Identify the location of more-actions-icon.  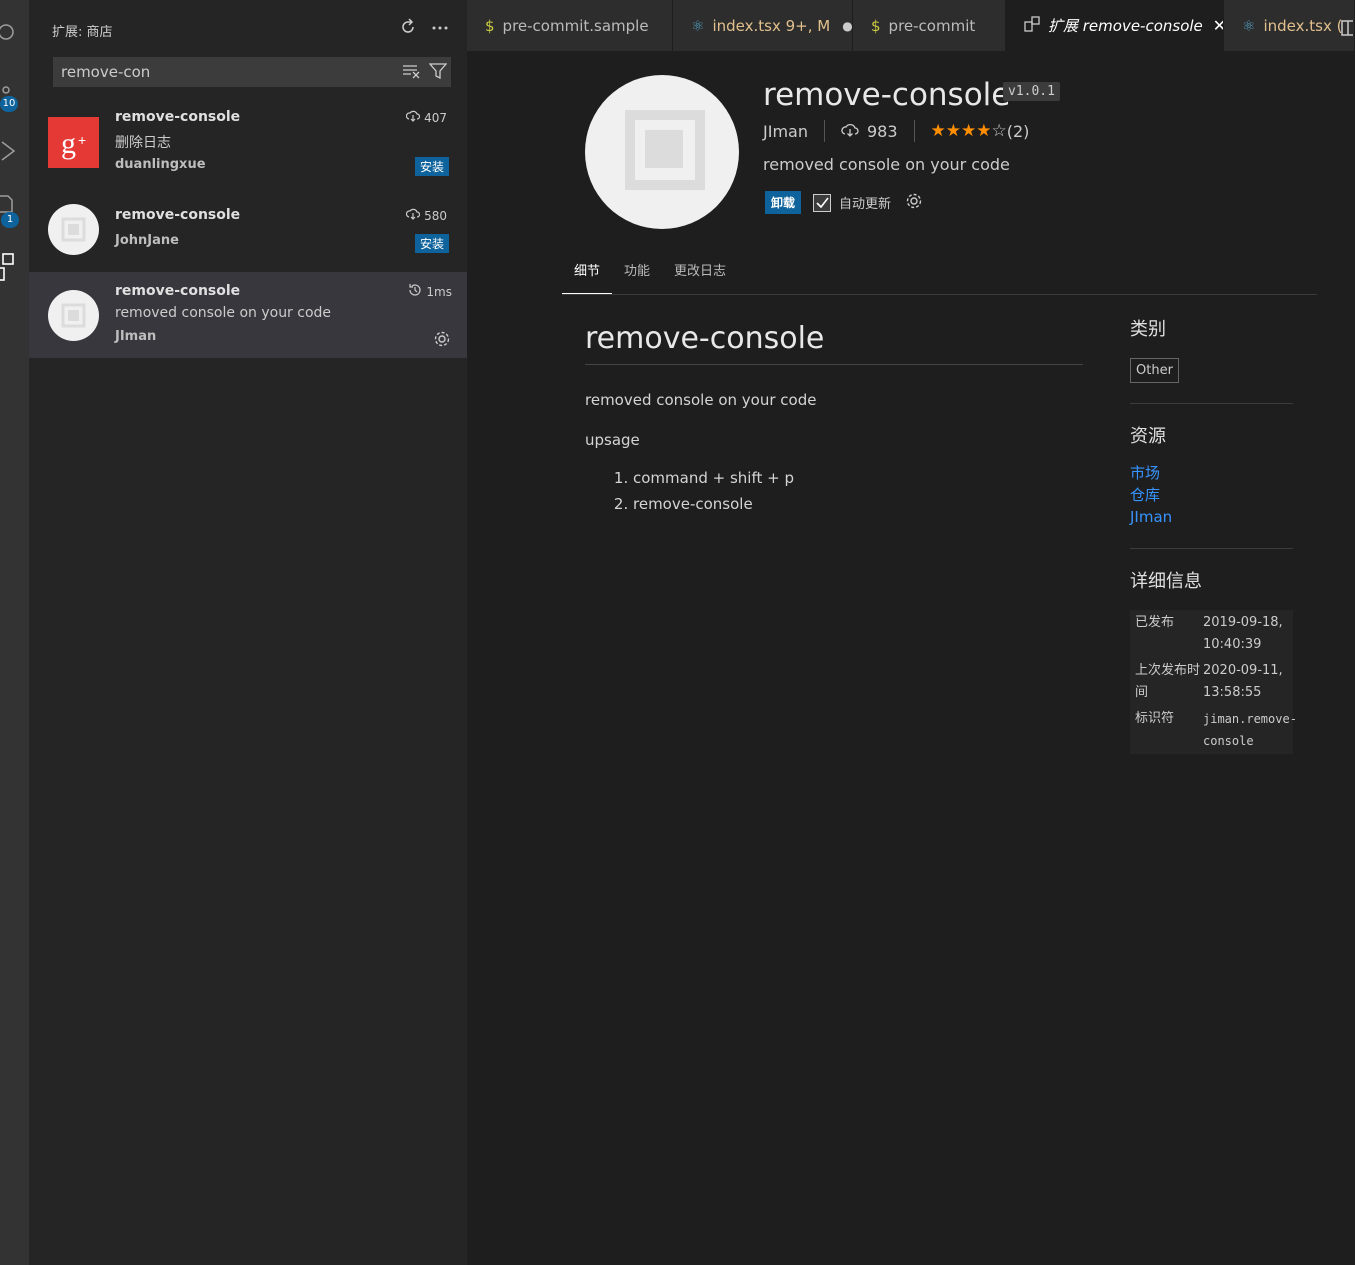
(440, 27).